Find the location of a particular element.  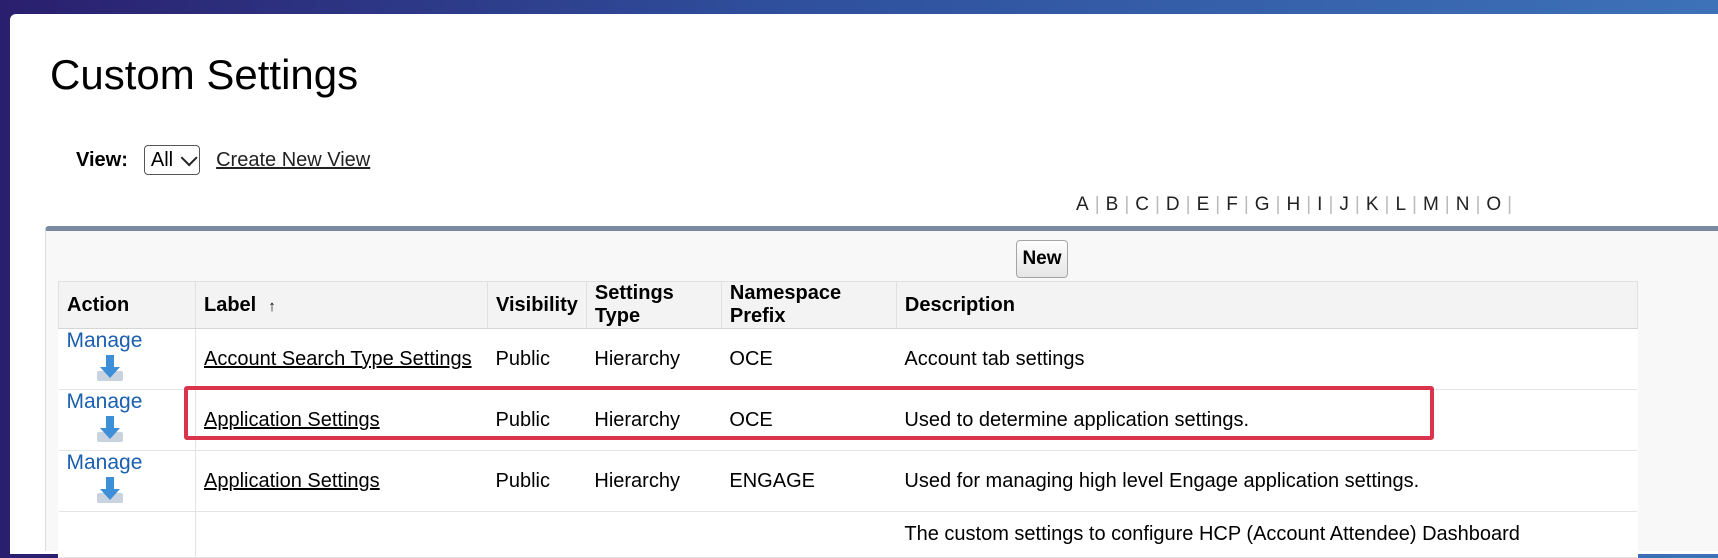

view-selected-value: All is located at coordinates (162, 159).